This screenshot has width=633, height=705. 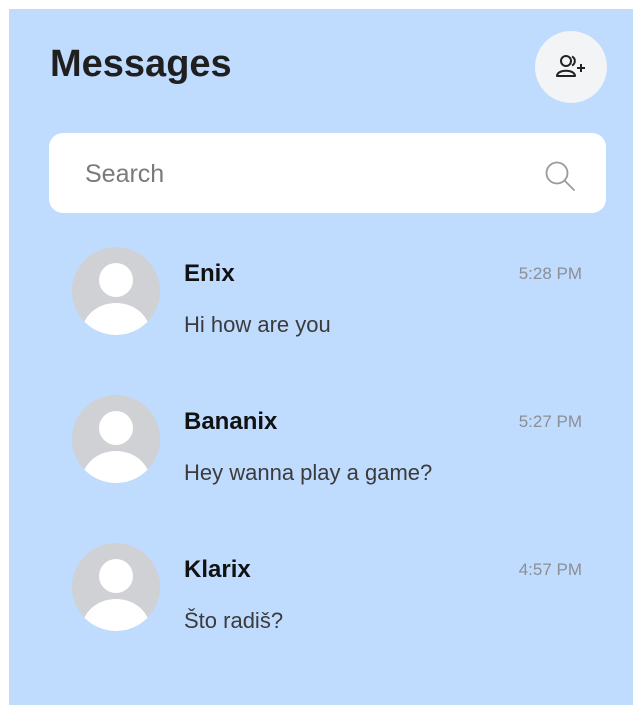 I want to click on message-time: 5:28 PM, so click(x=550, y=273).